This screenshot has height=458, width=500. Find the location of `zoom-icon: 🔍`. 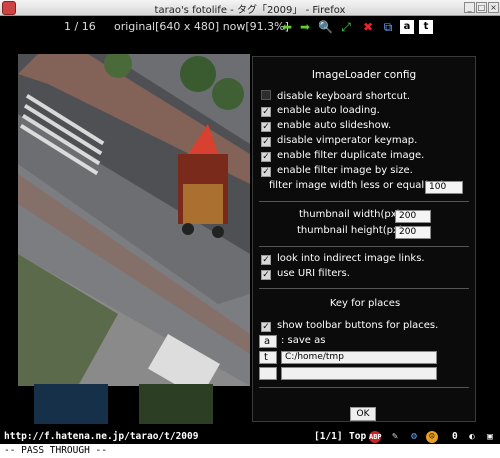

zoom-icon: 🔍 is located at coordinates (325, 27).